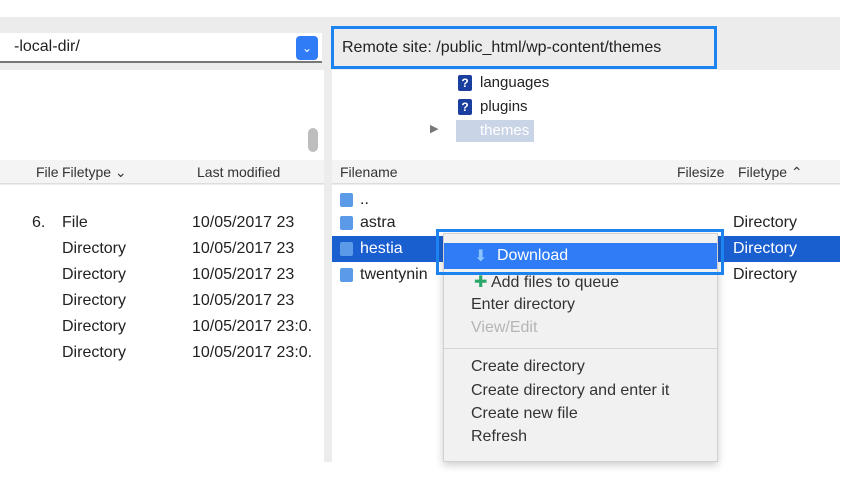 The width and height of the screenshot is (856, 489). Describe the element at coordinates (364, 199) in the screenshot. I see `cell-name: ..` at that location.